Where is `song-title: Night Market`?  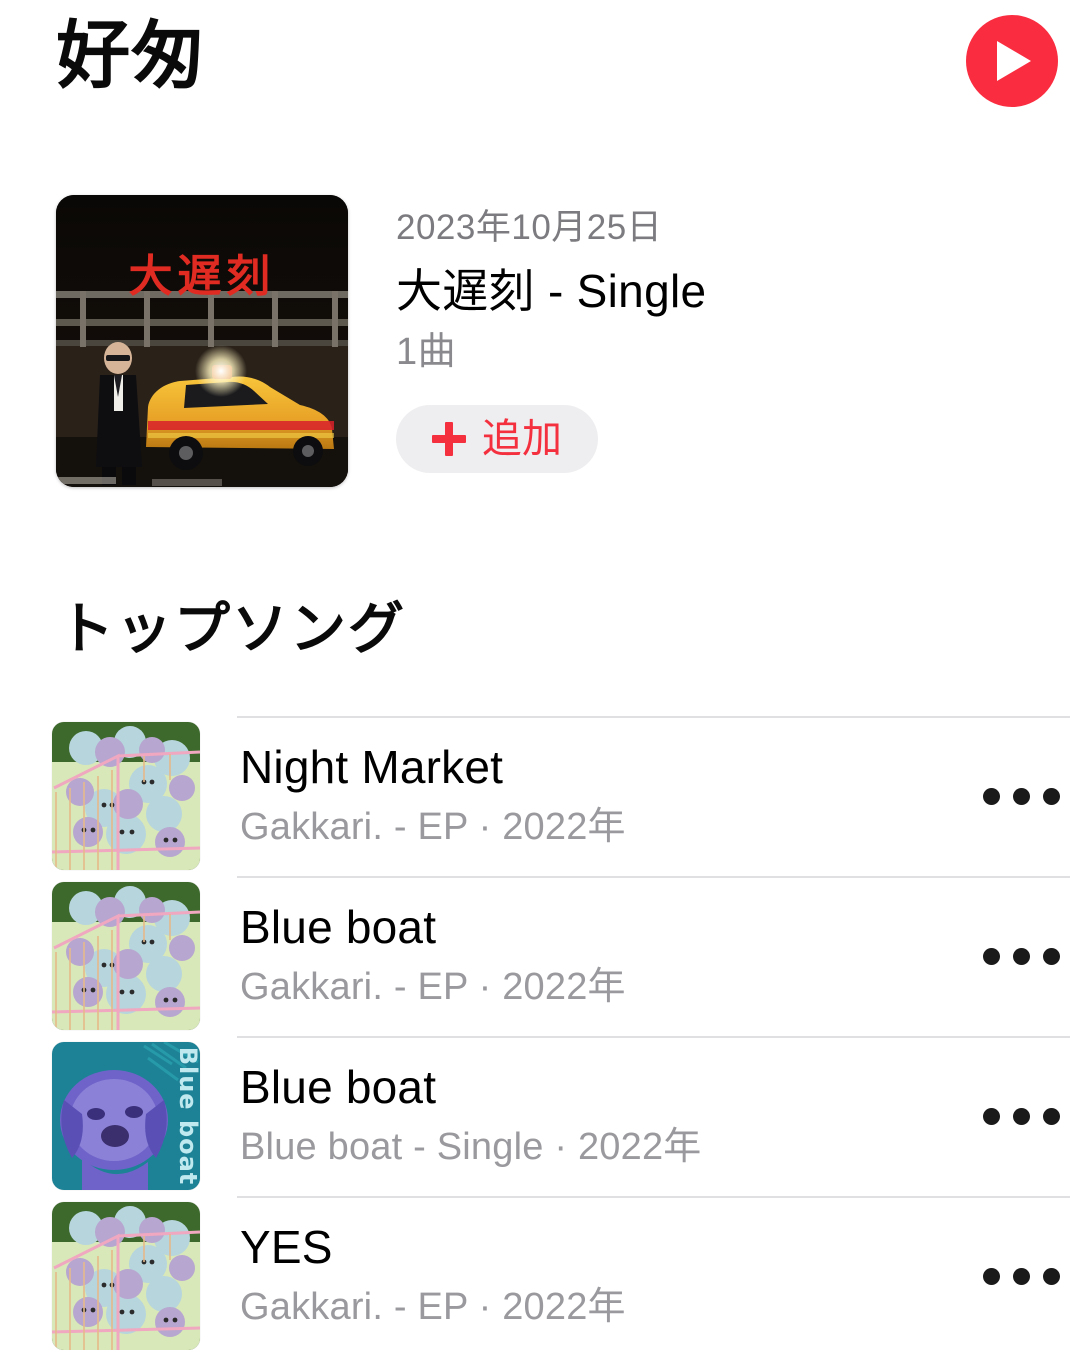
song-title: Night Market is located at coordinates (372, 766).